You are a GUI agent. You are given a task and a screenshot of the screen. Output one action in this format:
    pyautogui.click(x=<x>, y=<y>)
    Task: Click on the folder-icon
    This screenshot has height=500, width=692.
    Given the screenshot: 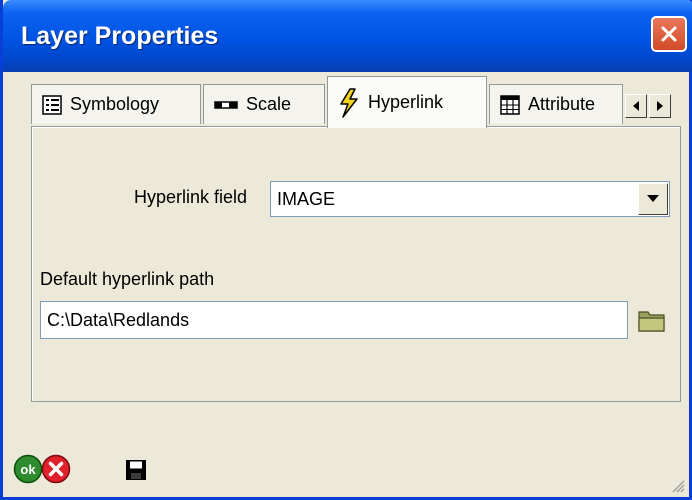 What is the action you would take?
    pyautogui.click(x=651, y=321)
    